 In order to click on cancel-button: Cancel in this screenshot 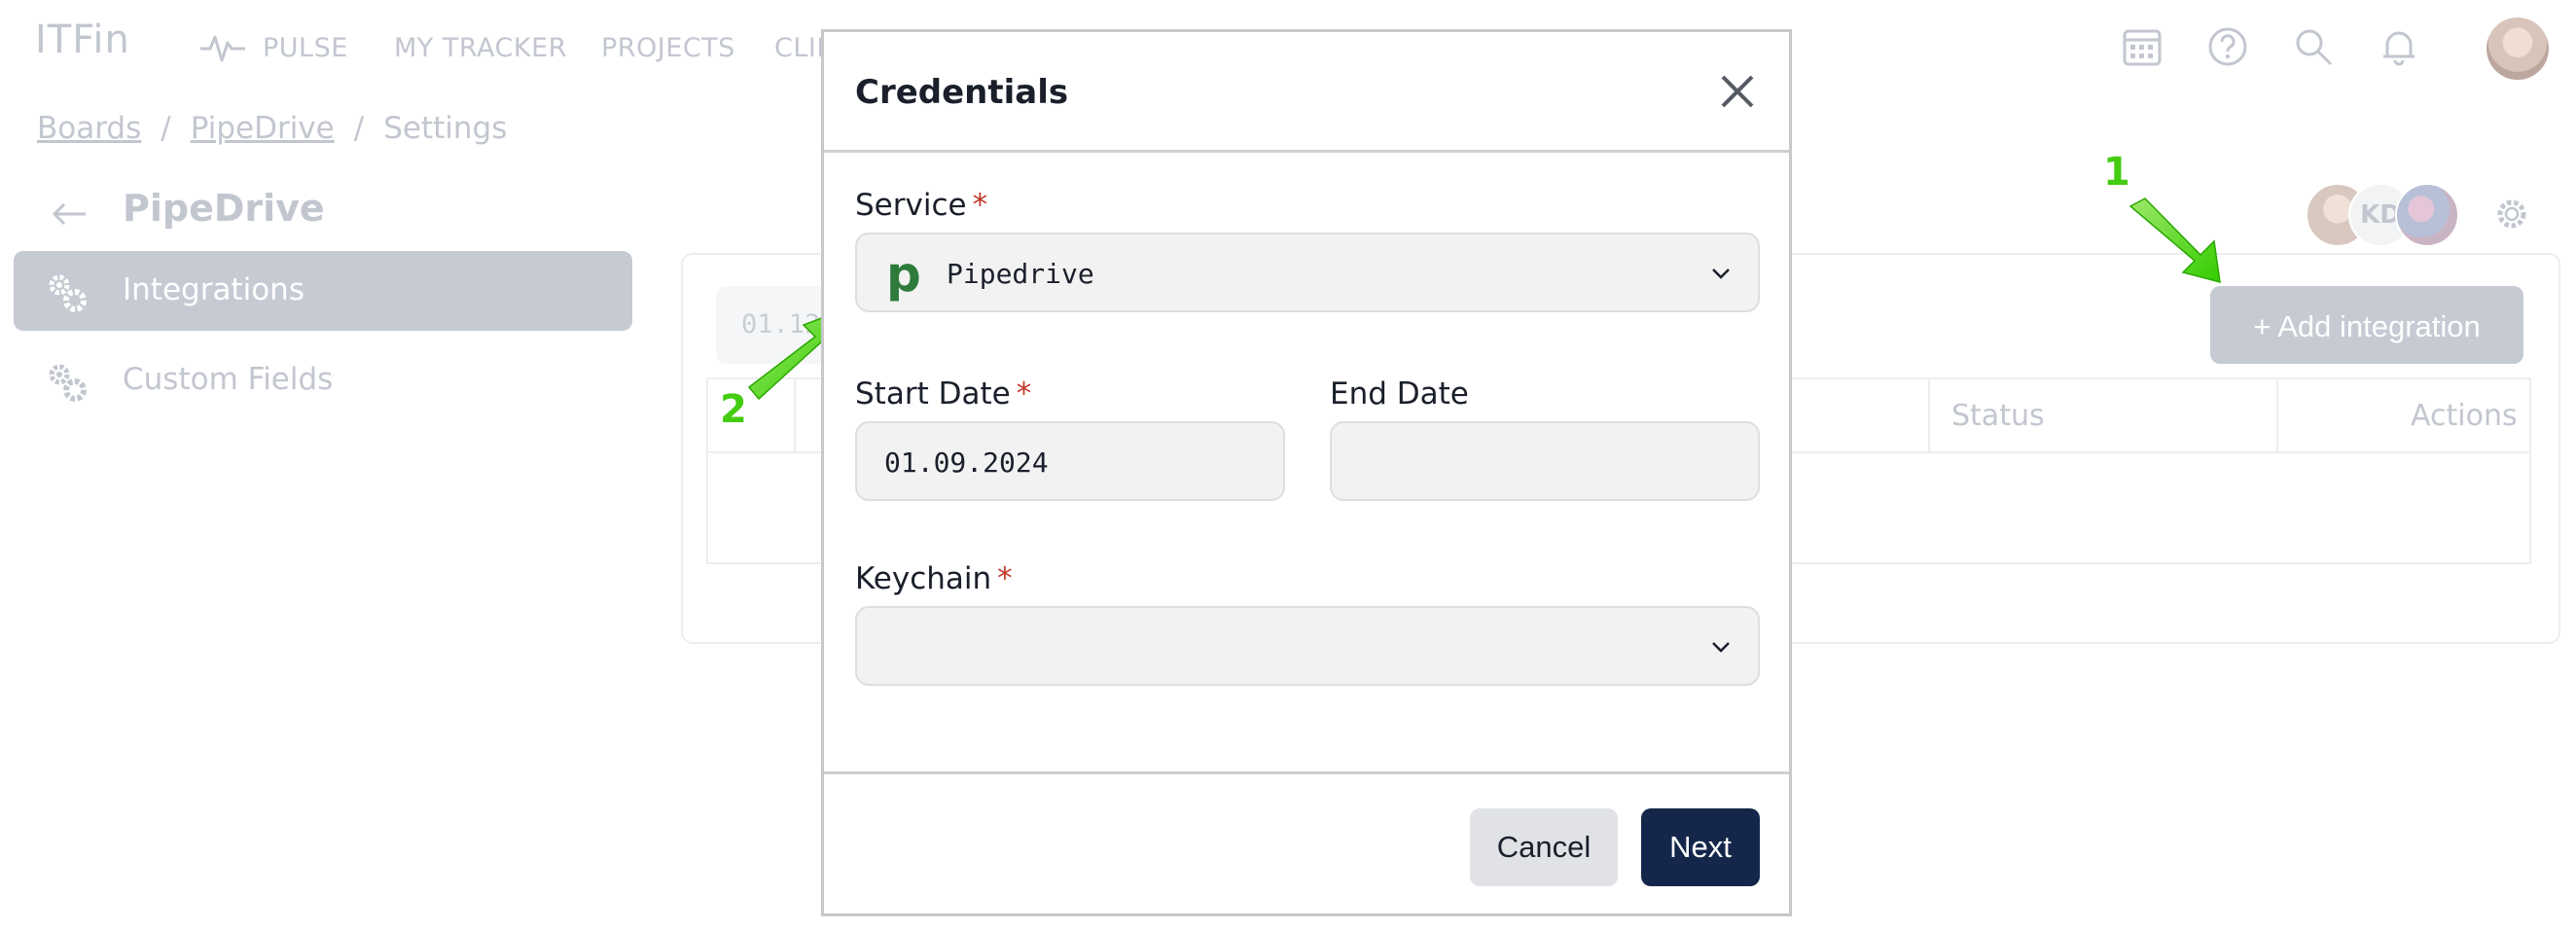, I will do `click(1544, 847)`.